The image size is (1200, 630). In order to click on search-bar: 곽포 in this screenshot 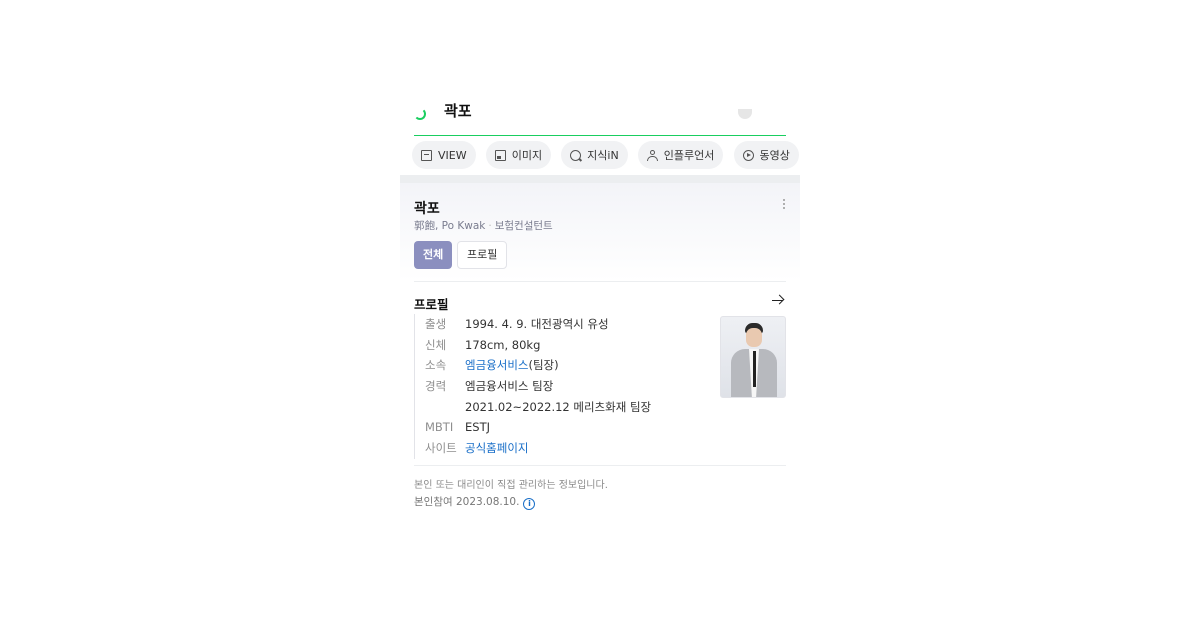, I will do `click(600, 118)`.